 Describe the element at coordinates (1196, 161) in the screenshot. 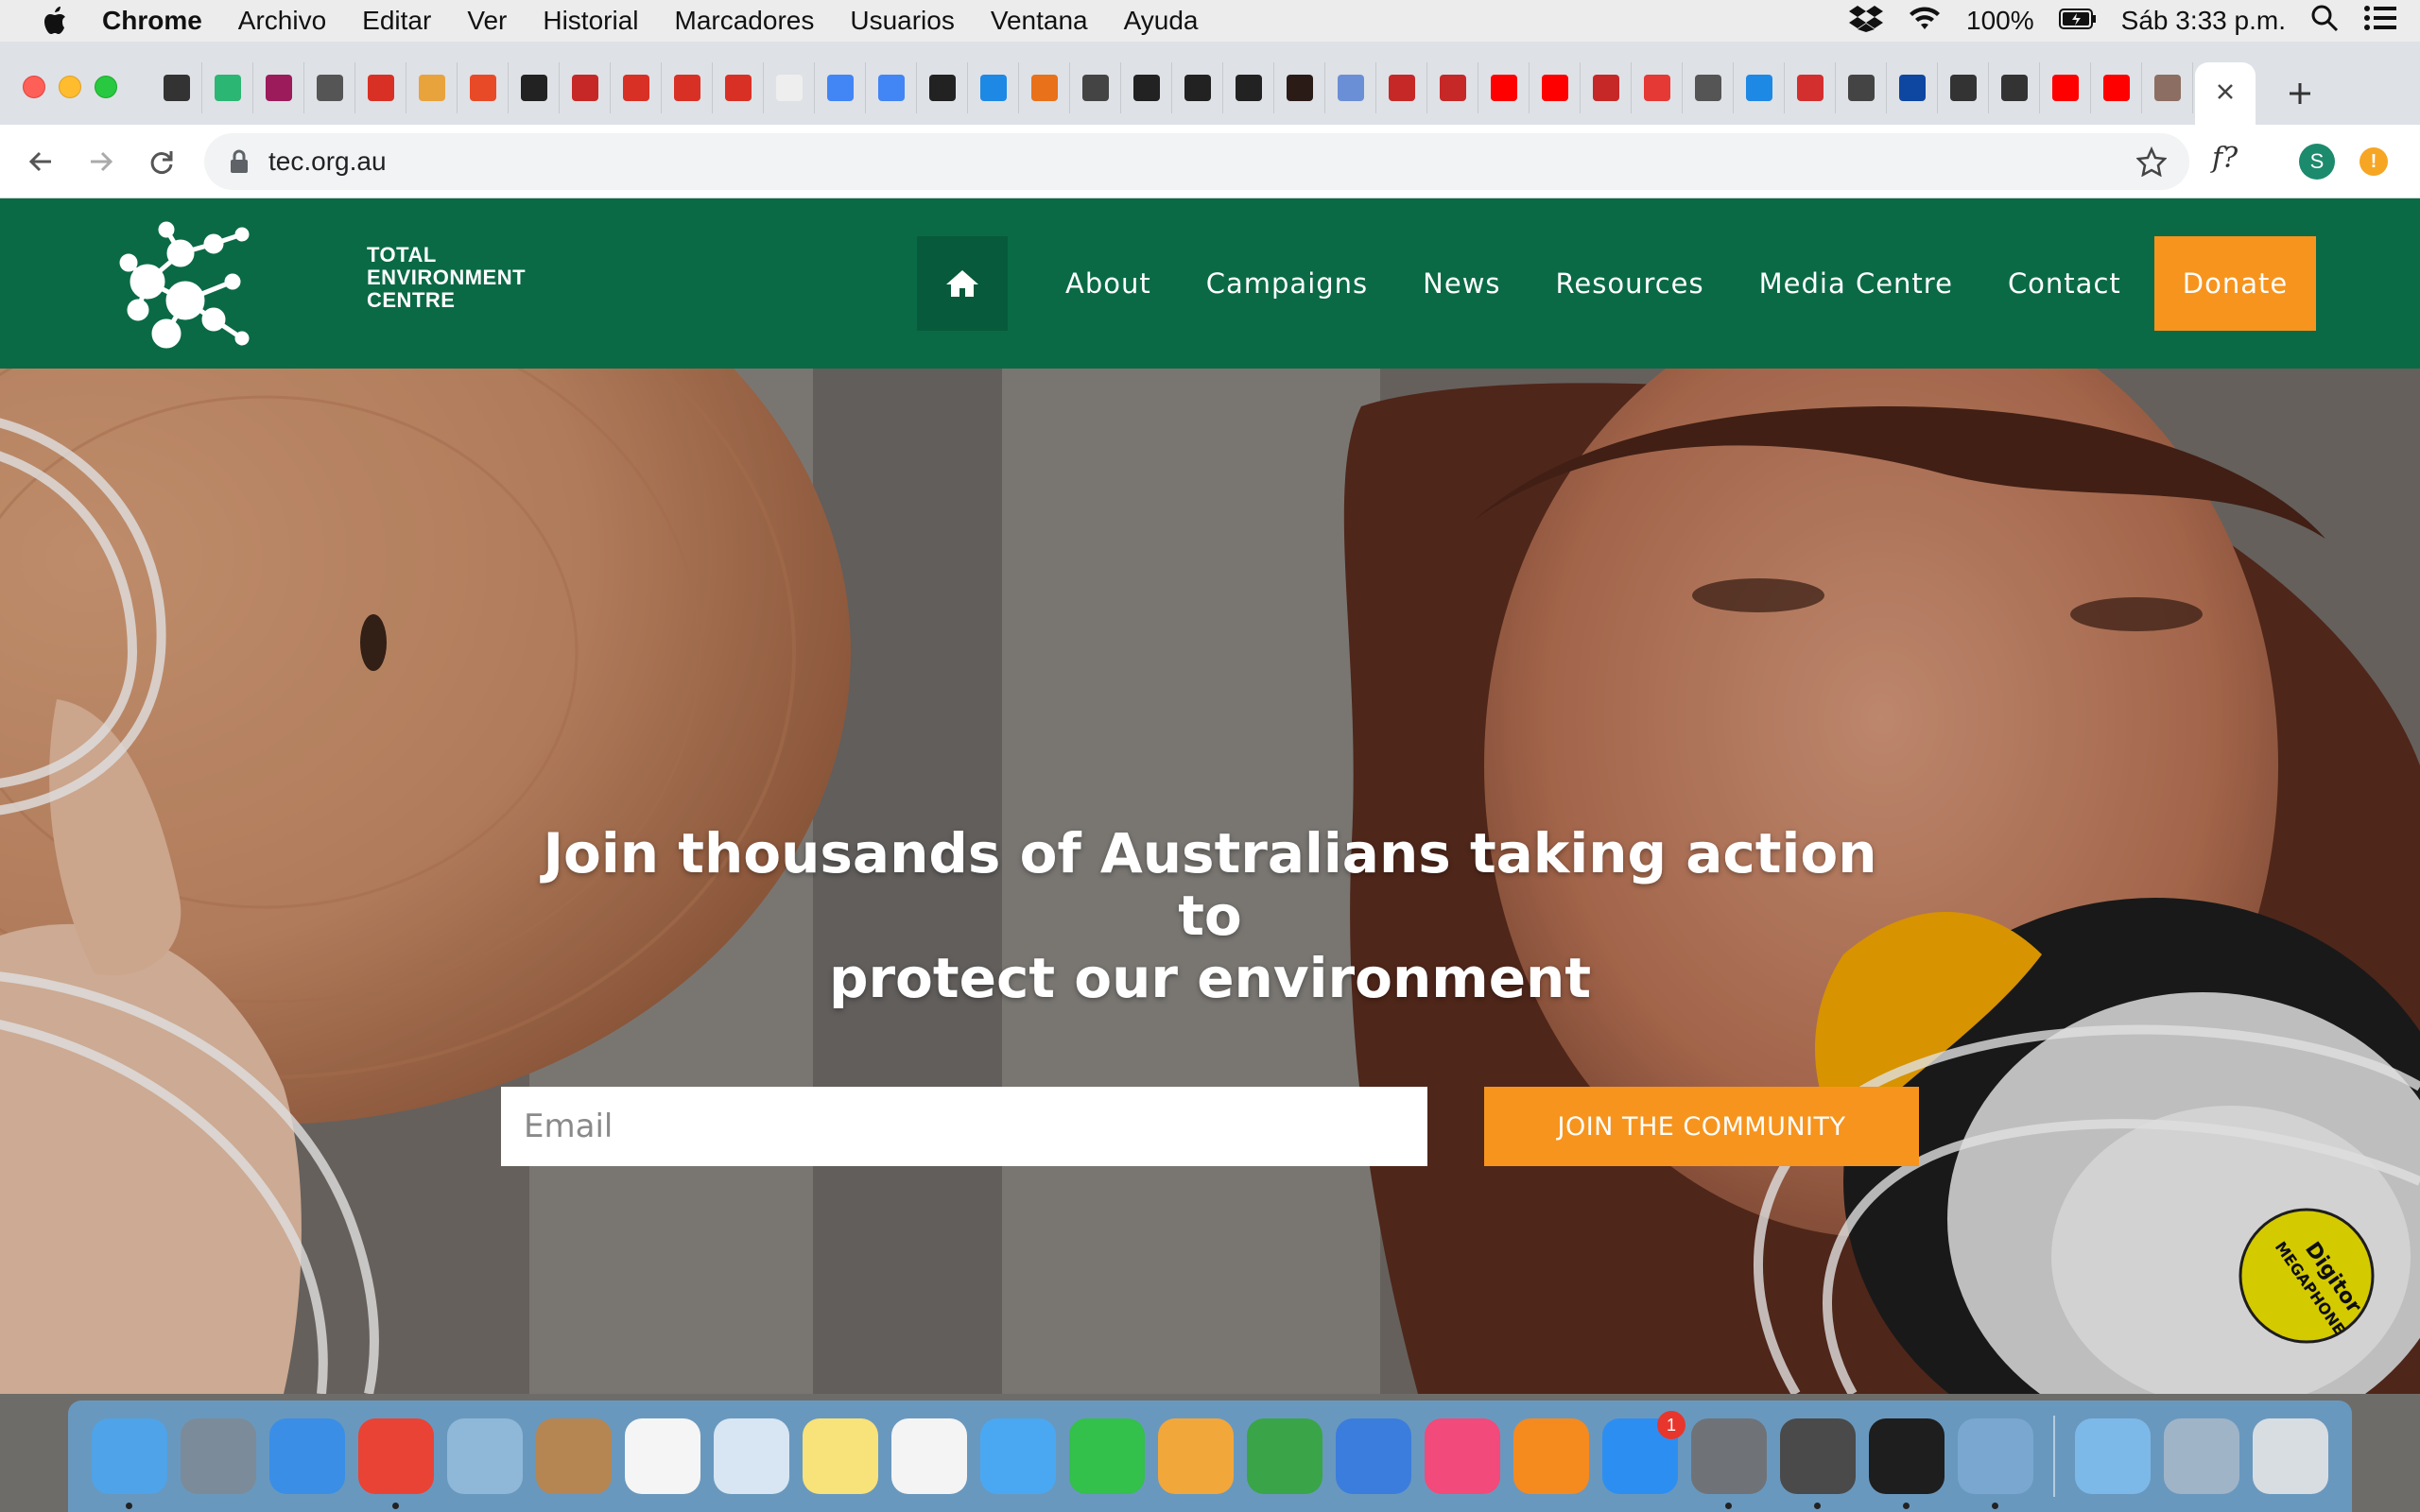

I see `address-bar: tec.org.au` at that location.